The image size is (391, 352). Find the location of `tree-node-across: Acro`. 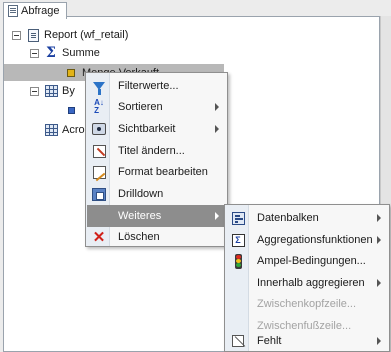

tree-node-across: Acro is located at coordinates (64, 130).